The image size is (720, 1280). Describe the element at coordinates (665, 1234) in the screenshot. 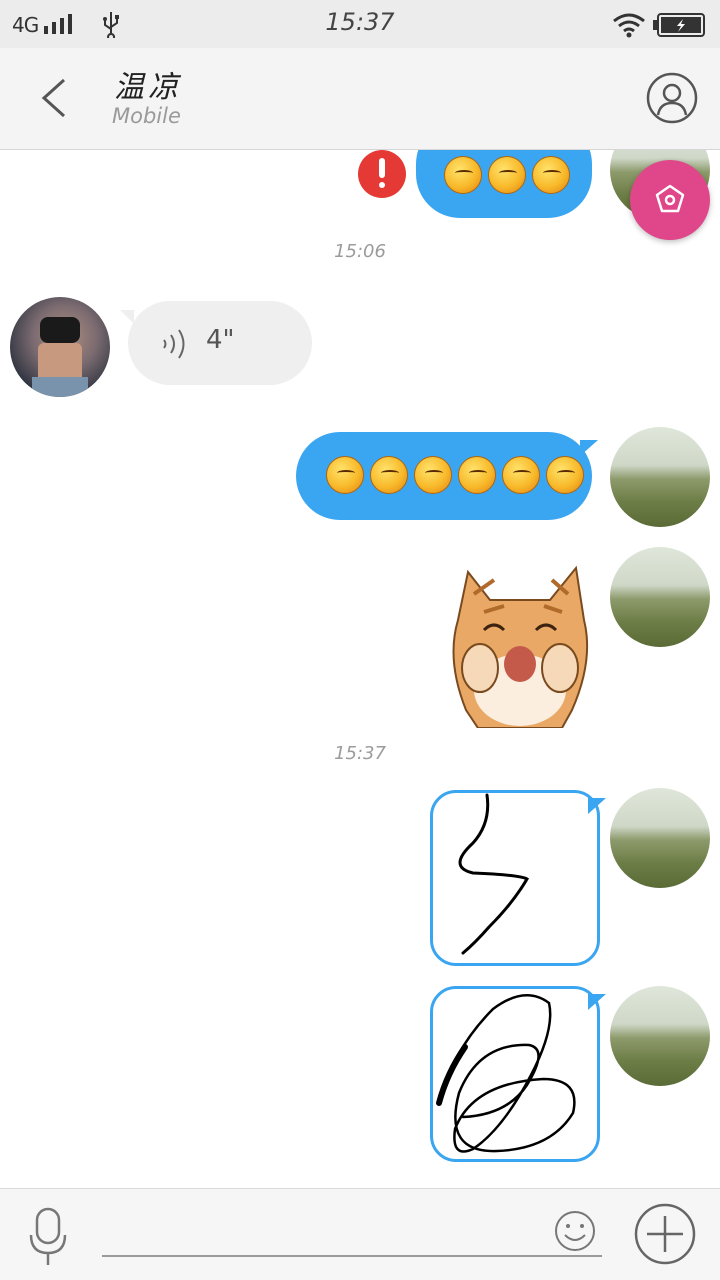

I see `plus-icon` at that location.